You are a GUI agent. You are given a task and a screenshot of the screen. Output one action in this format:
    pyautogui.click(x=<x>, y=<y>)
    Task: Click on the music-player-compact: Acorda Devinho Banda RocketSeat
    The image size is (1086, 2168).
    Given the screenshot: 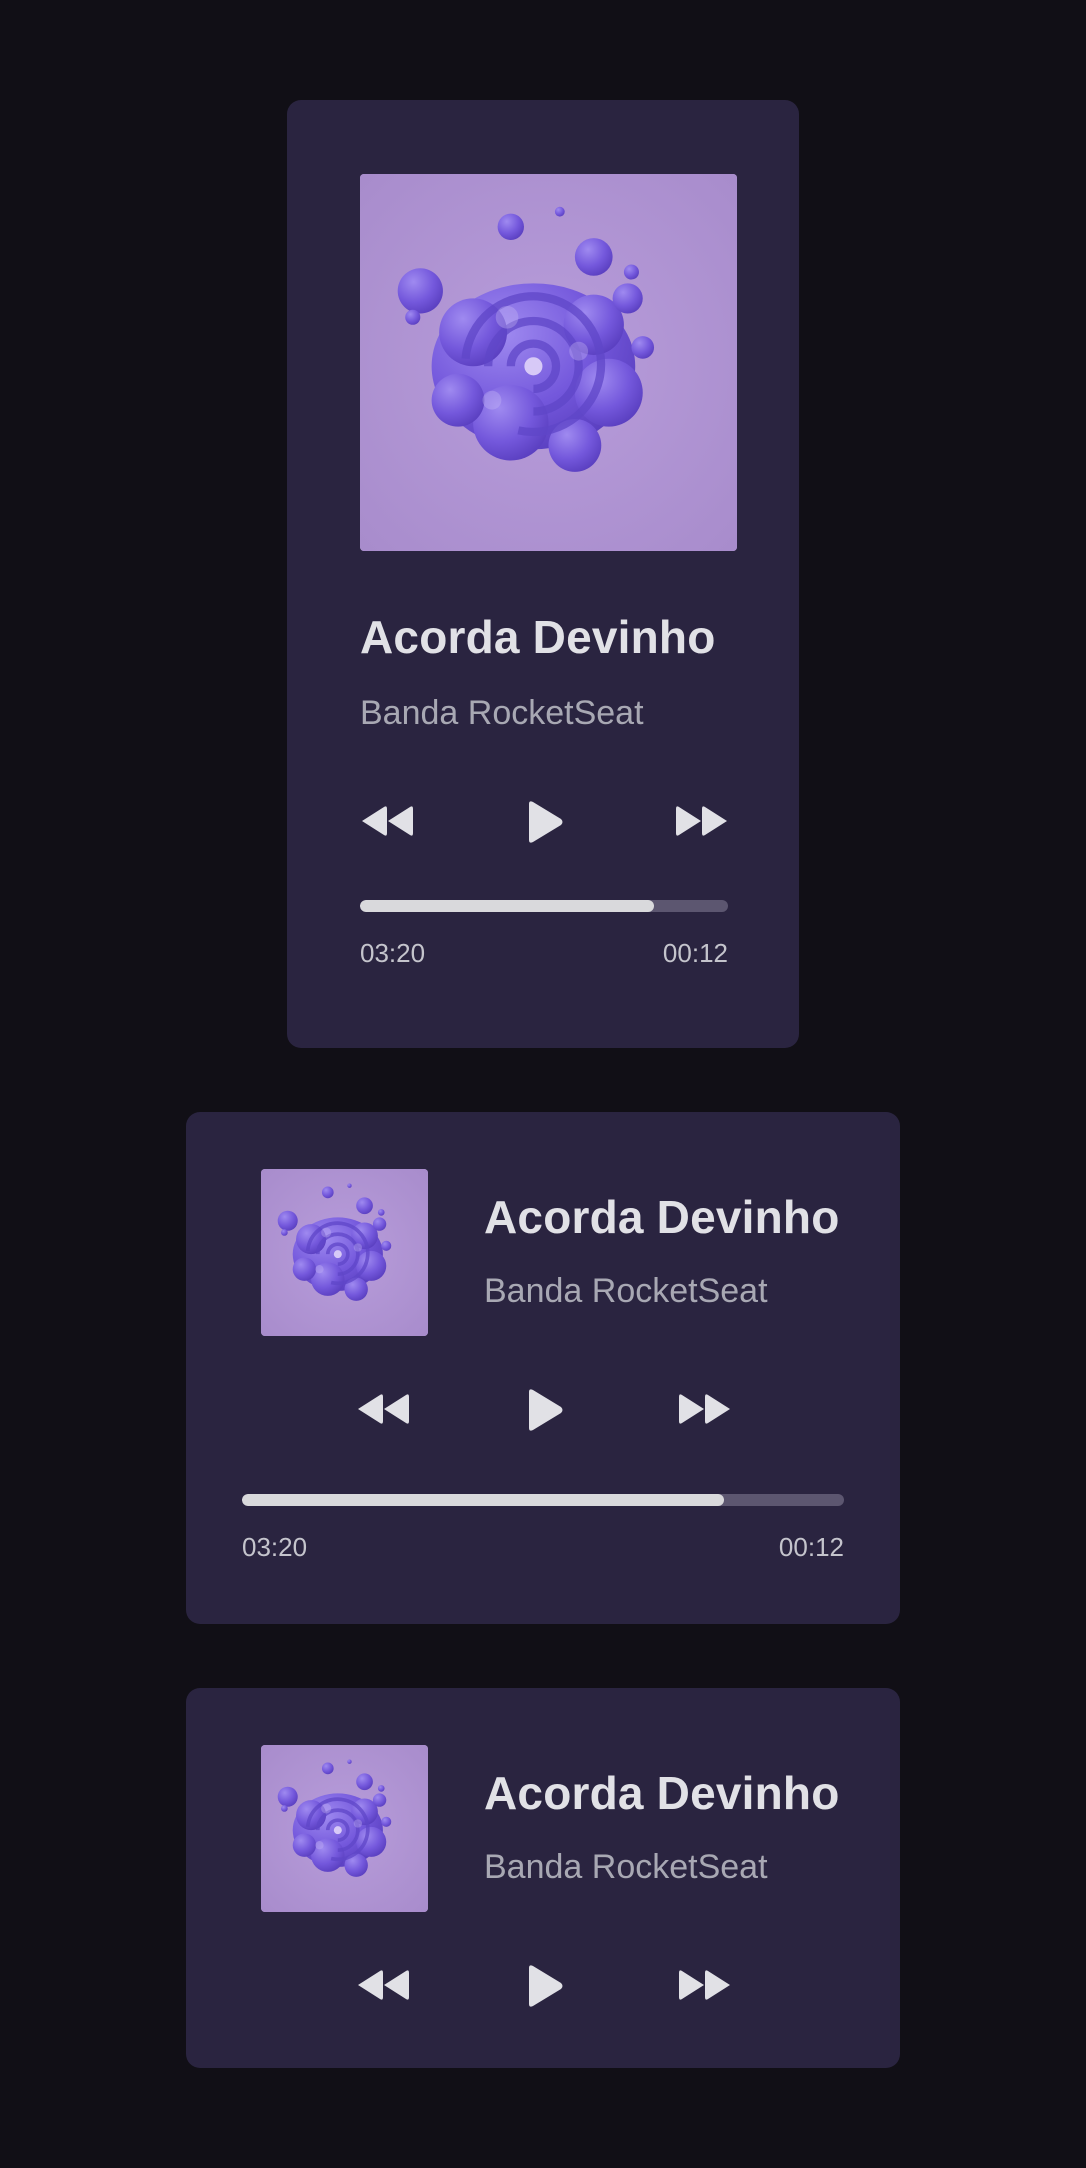 What is the action you would take?
    pyautogui.click(x=543, y=1878)
    